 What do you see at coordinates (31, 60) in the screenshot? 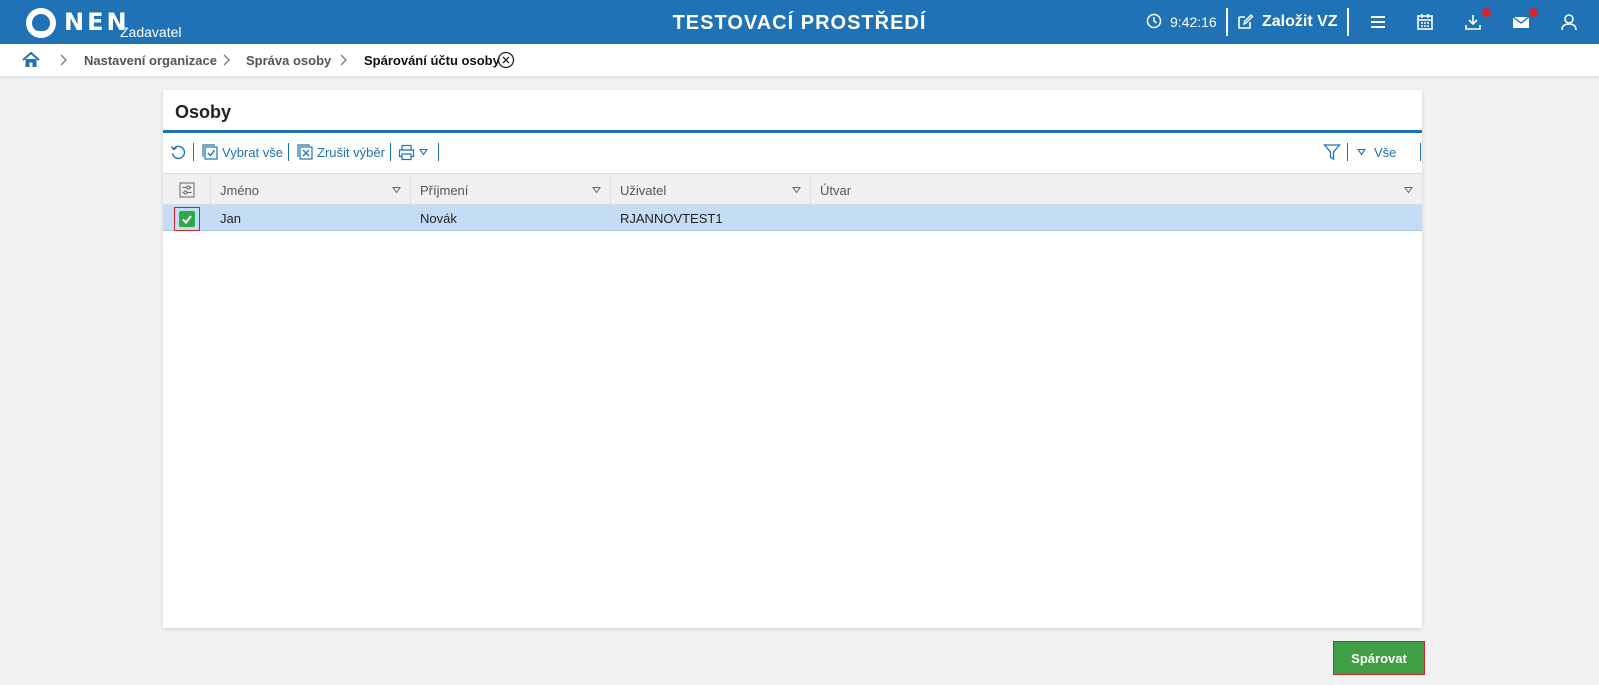
I see `home-icon` at bounding box center [31, 60].